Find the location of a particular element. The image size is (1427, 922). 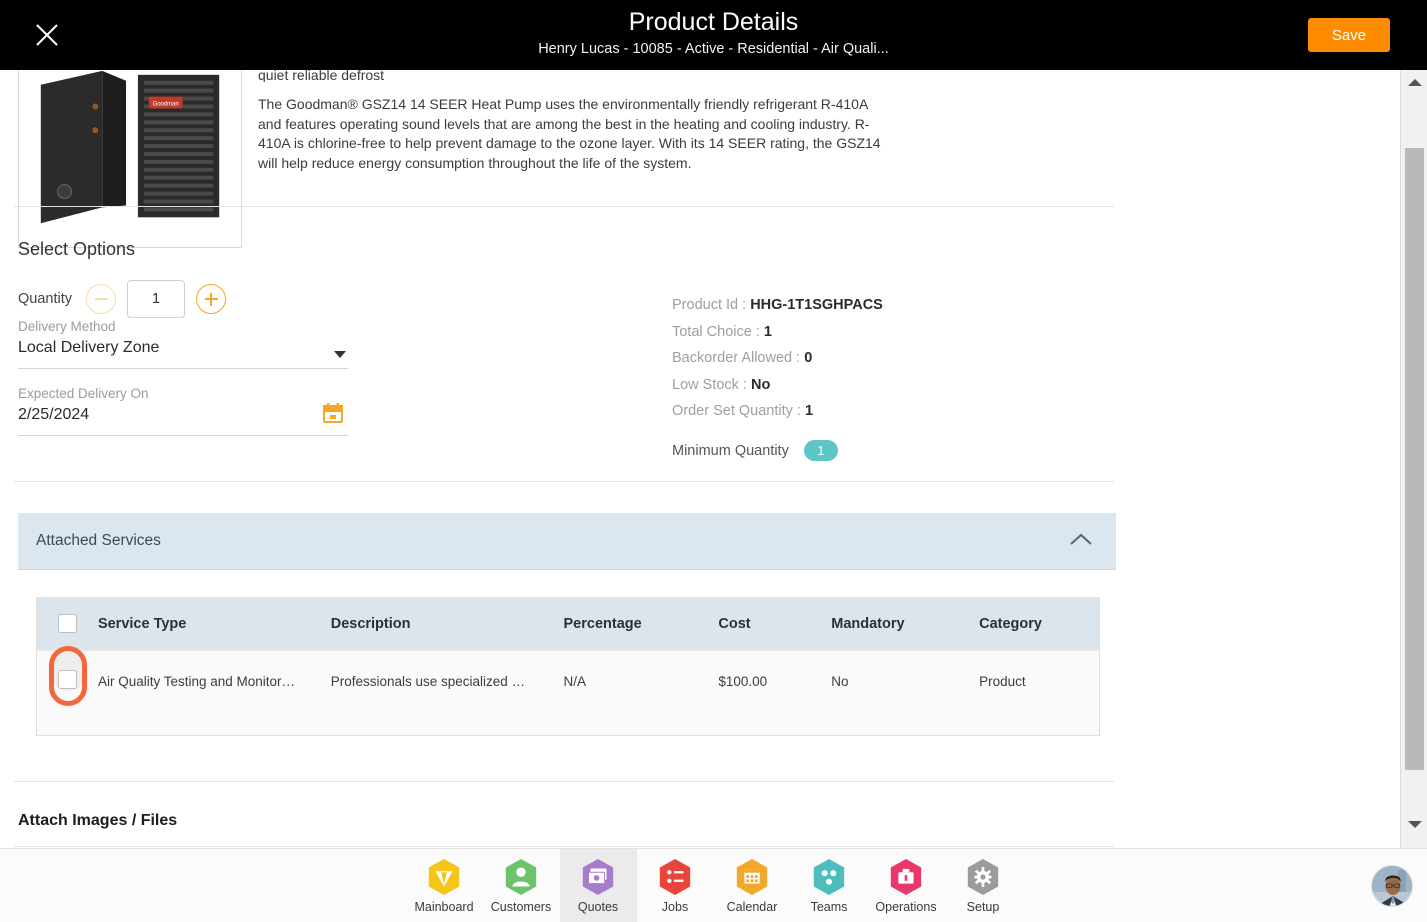

info-line: Order Set Quantity : 1 is located at coordinates (777, 411).